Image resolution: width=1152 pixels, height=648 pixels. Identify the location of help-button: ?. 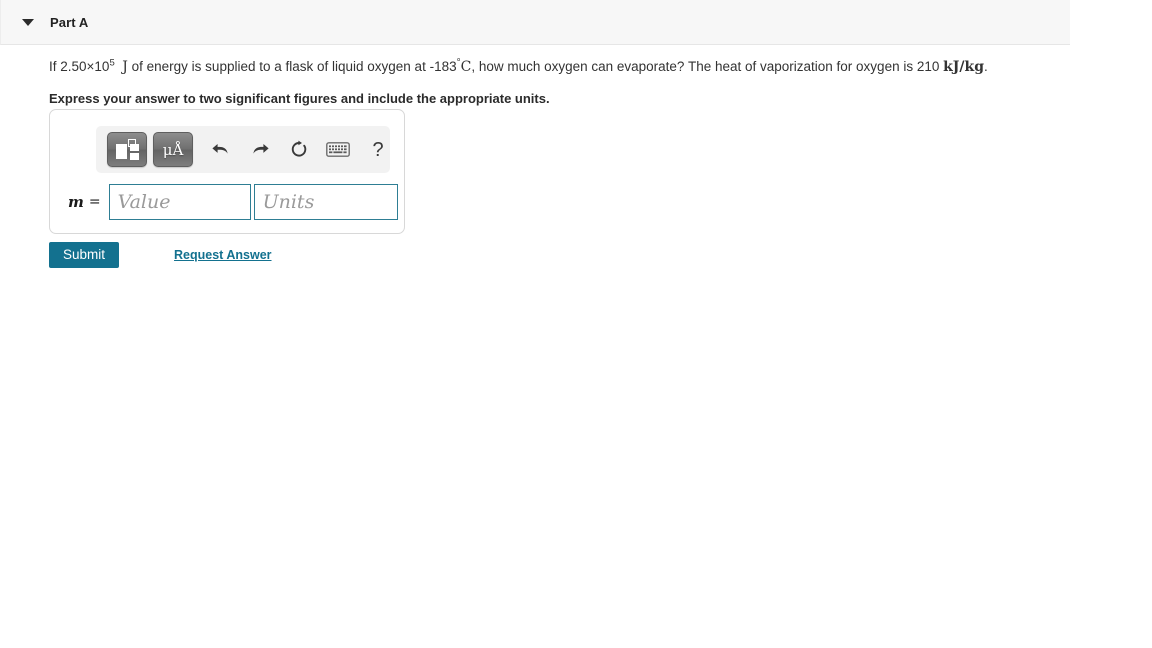
(378, 150).